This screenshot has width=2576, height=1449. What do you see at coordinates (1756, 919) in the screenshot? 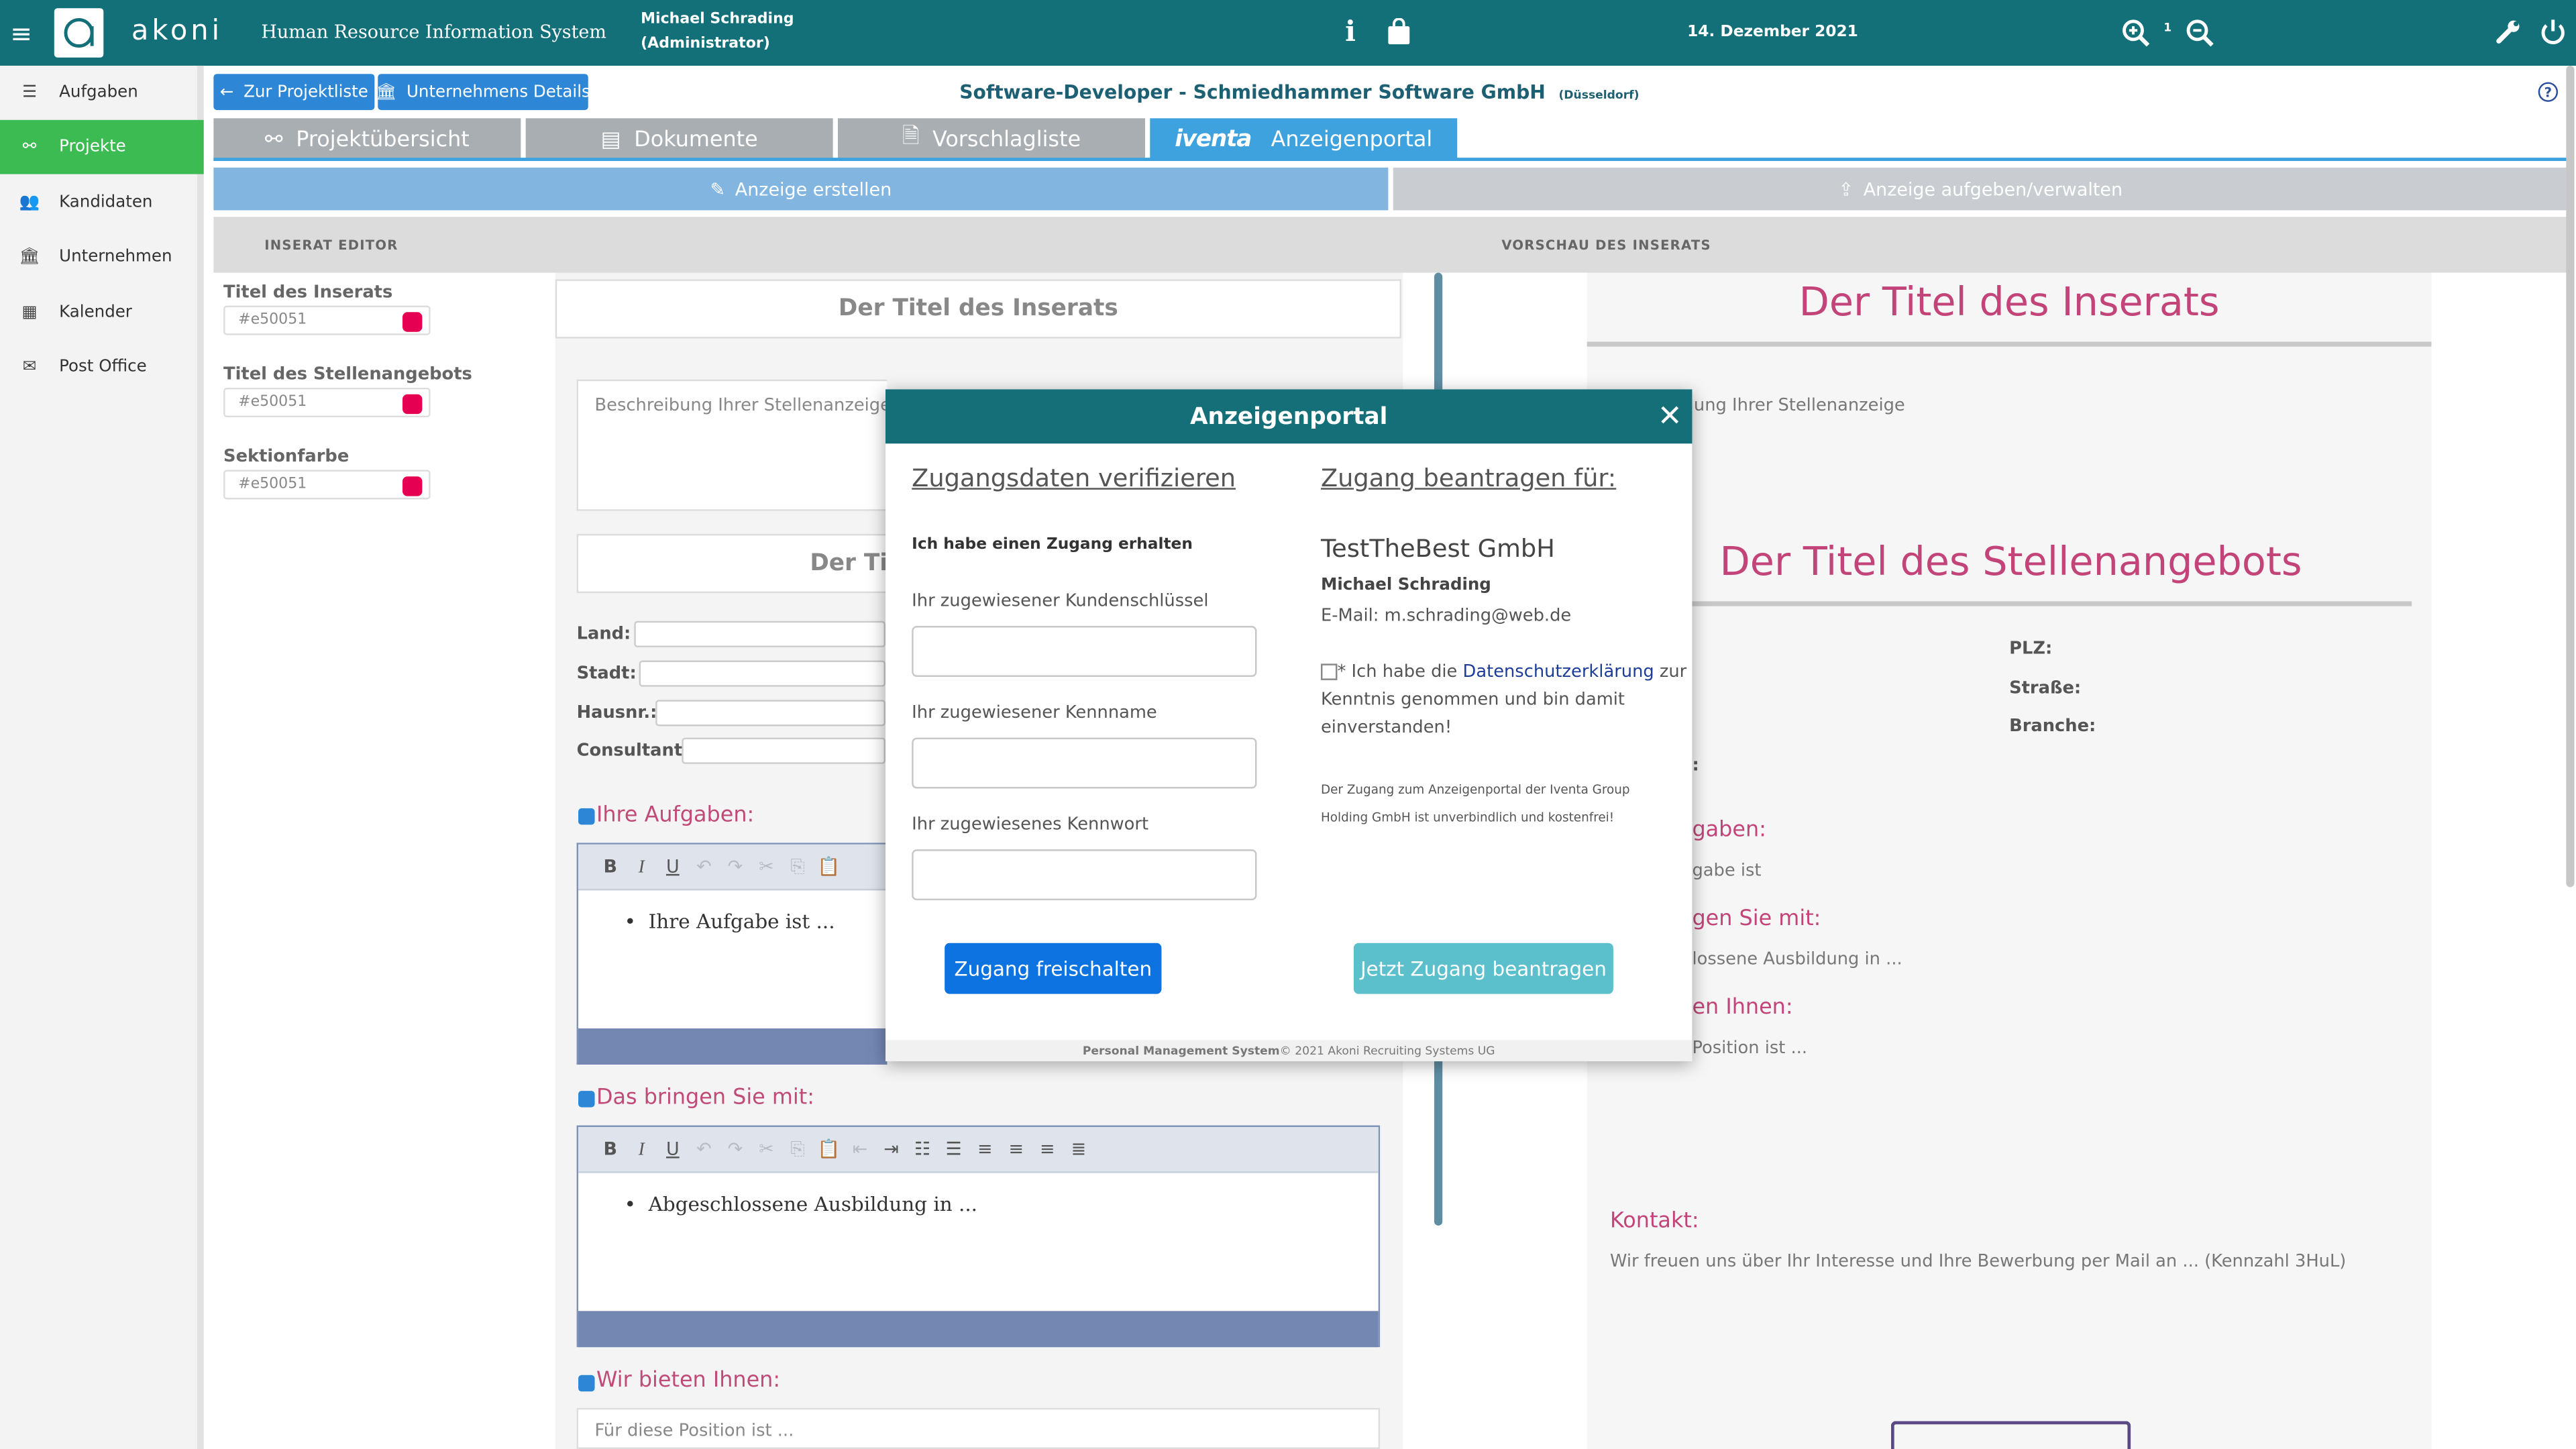
I see `preview-section-title: gen Sie mit:` at bounding box center [1756, 919].